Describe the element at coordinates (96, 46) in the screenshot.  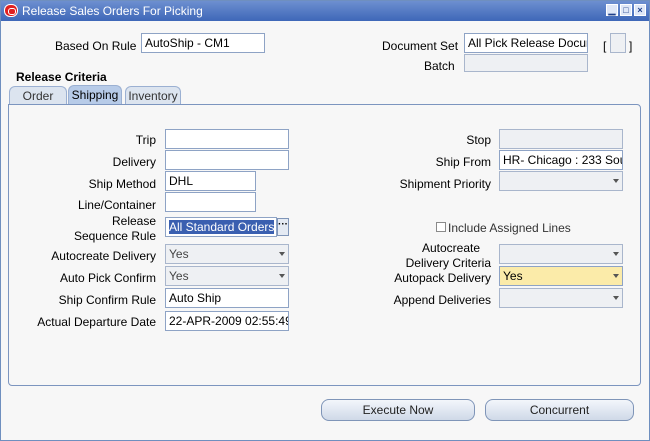
I see `based-on-rule-label: Based On Rule` at that location.